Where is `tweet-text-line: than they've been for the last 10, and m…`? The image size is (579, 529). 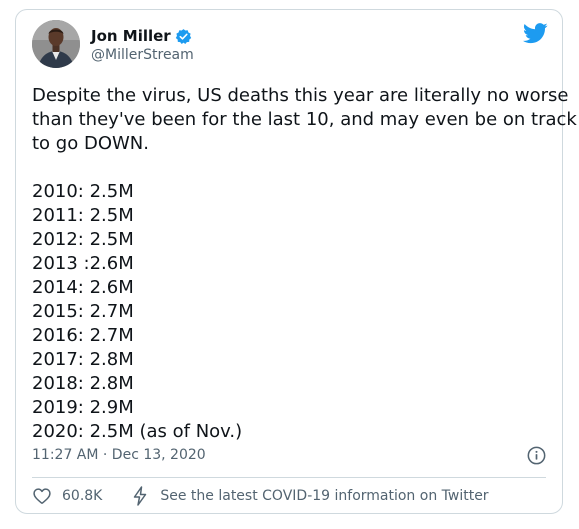 tweet-text-line: than they've been for the last 10, and m… is located at coordinates (304, 119).